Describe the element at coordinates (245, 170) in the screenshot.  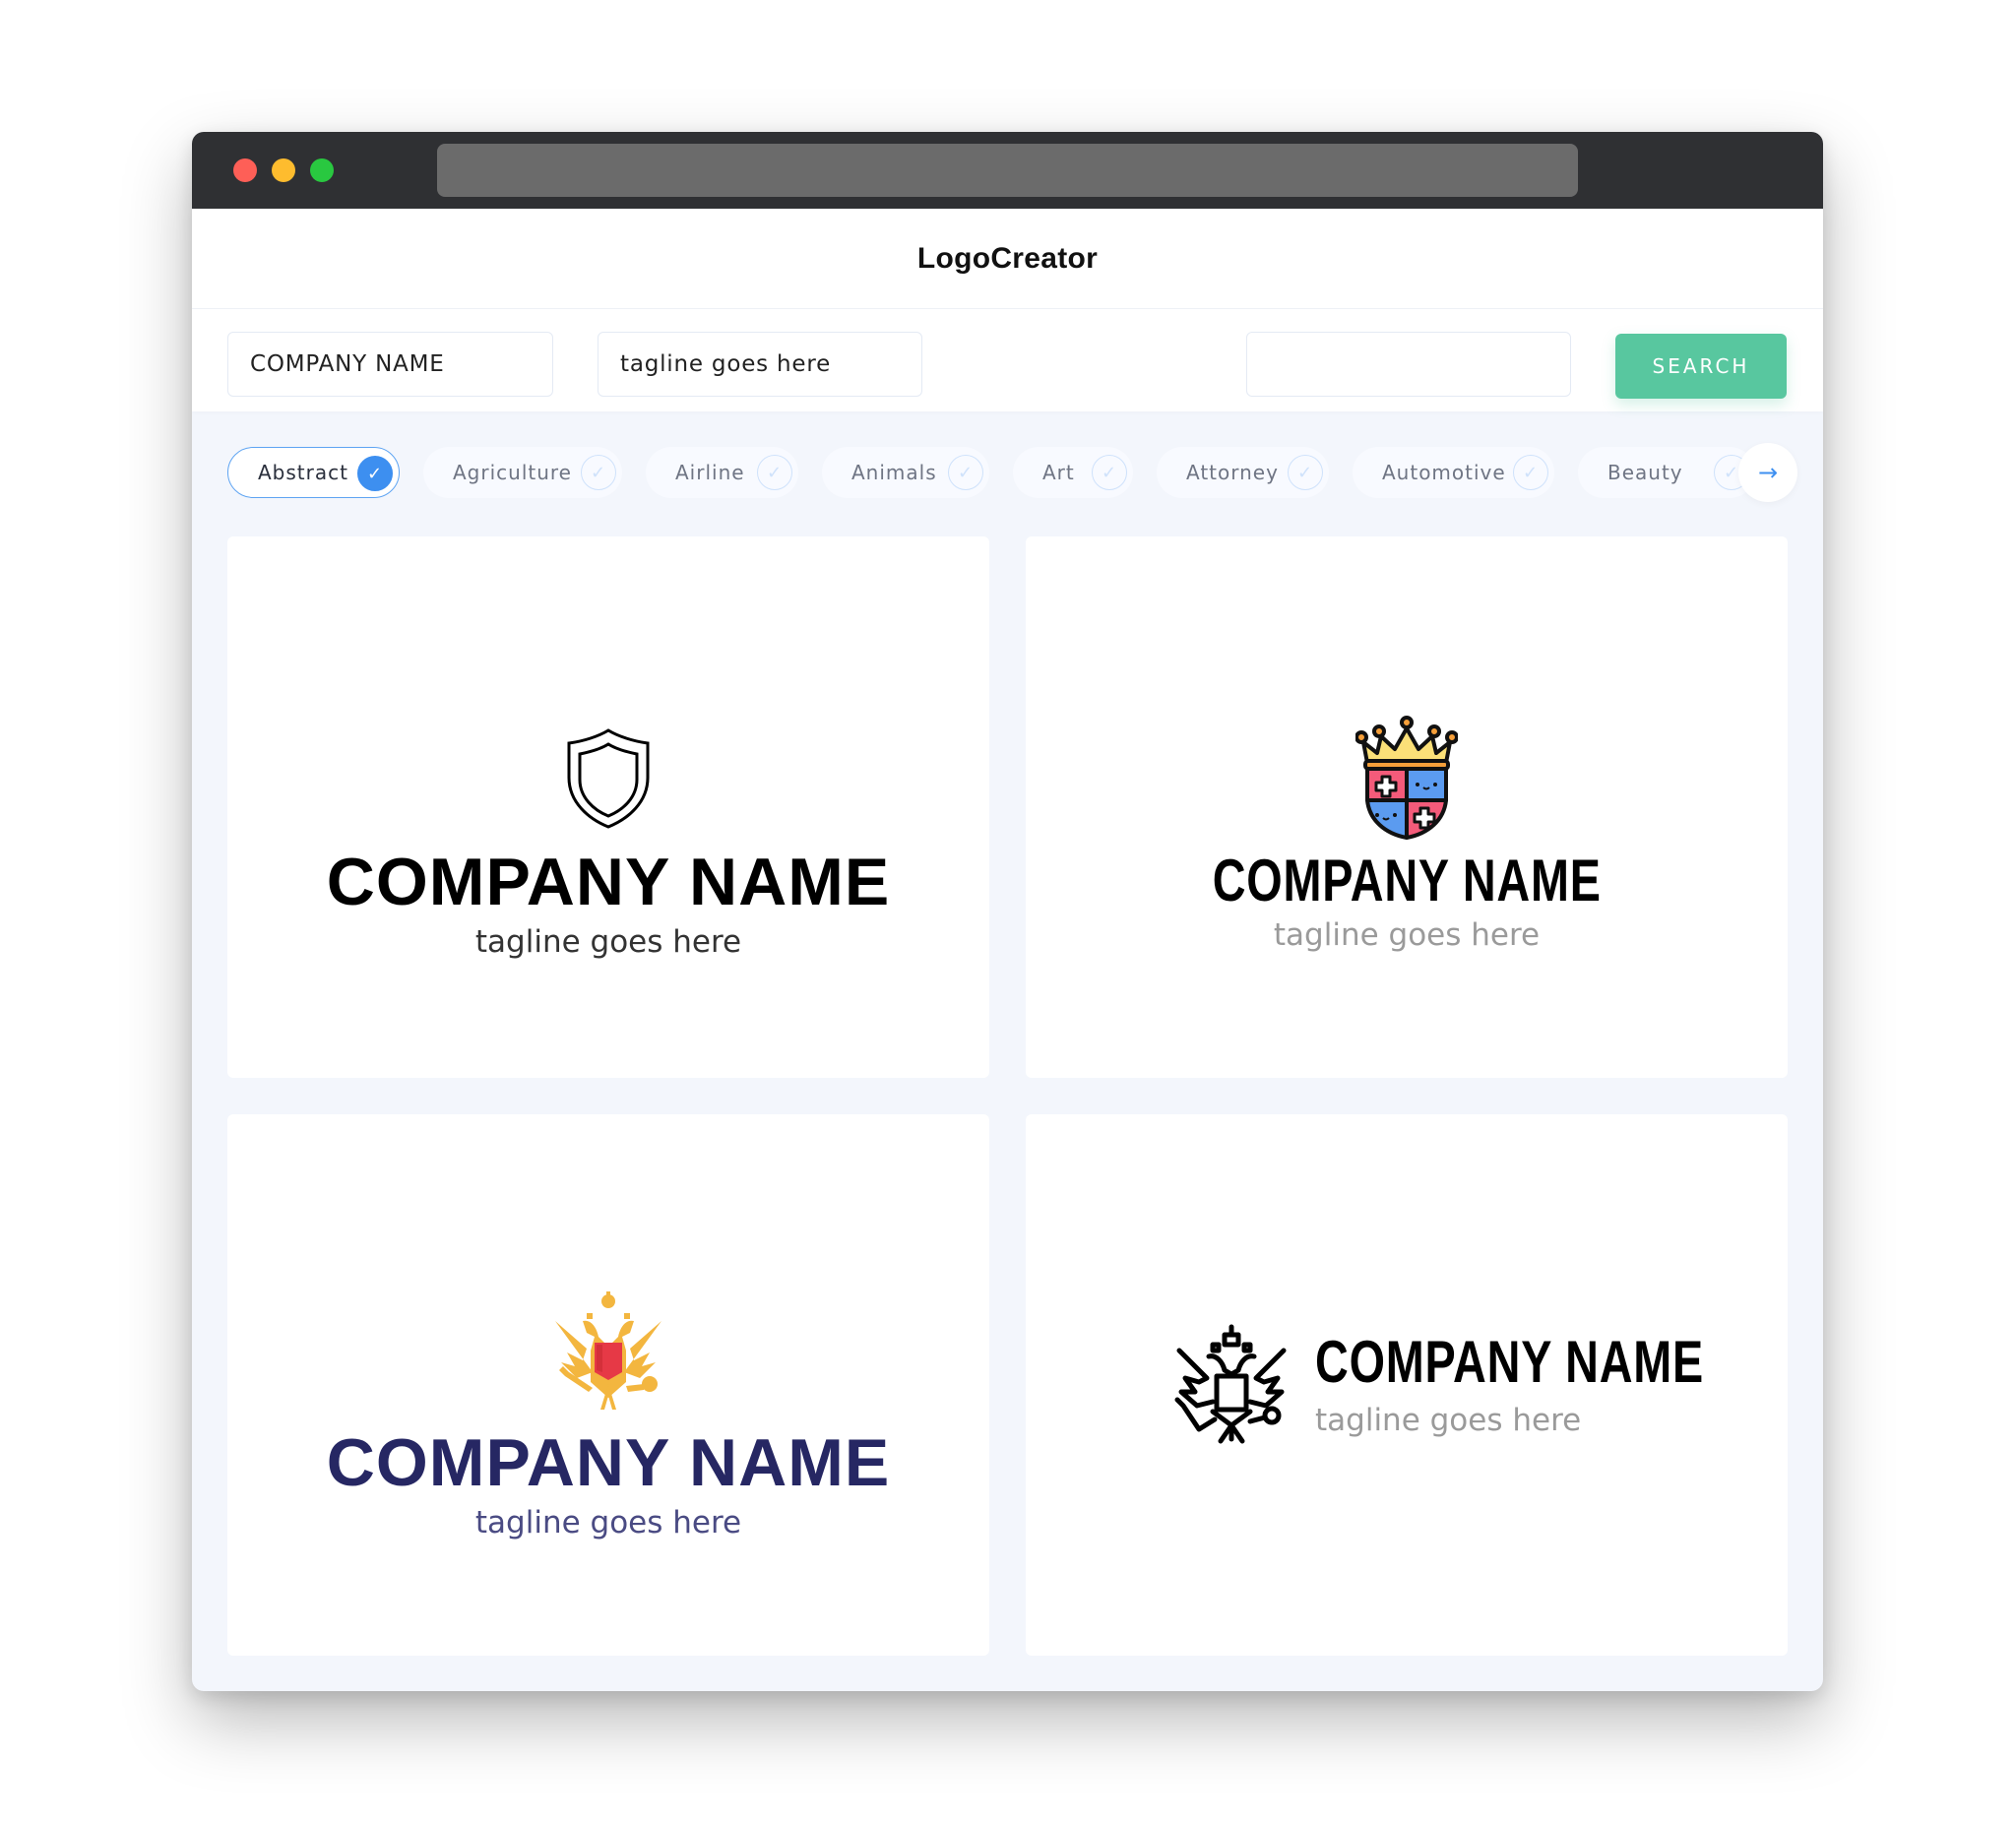
I see `close-window-button` at that location.